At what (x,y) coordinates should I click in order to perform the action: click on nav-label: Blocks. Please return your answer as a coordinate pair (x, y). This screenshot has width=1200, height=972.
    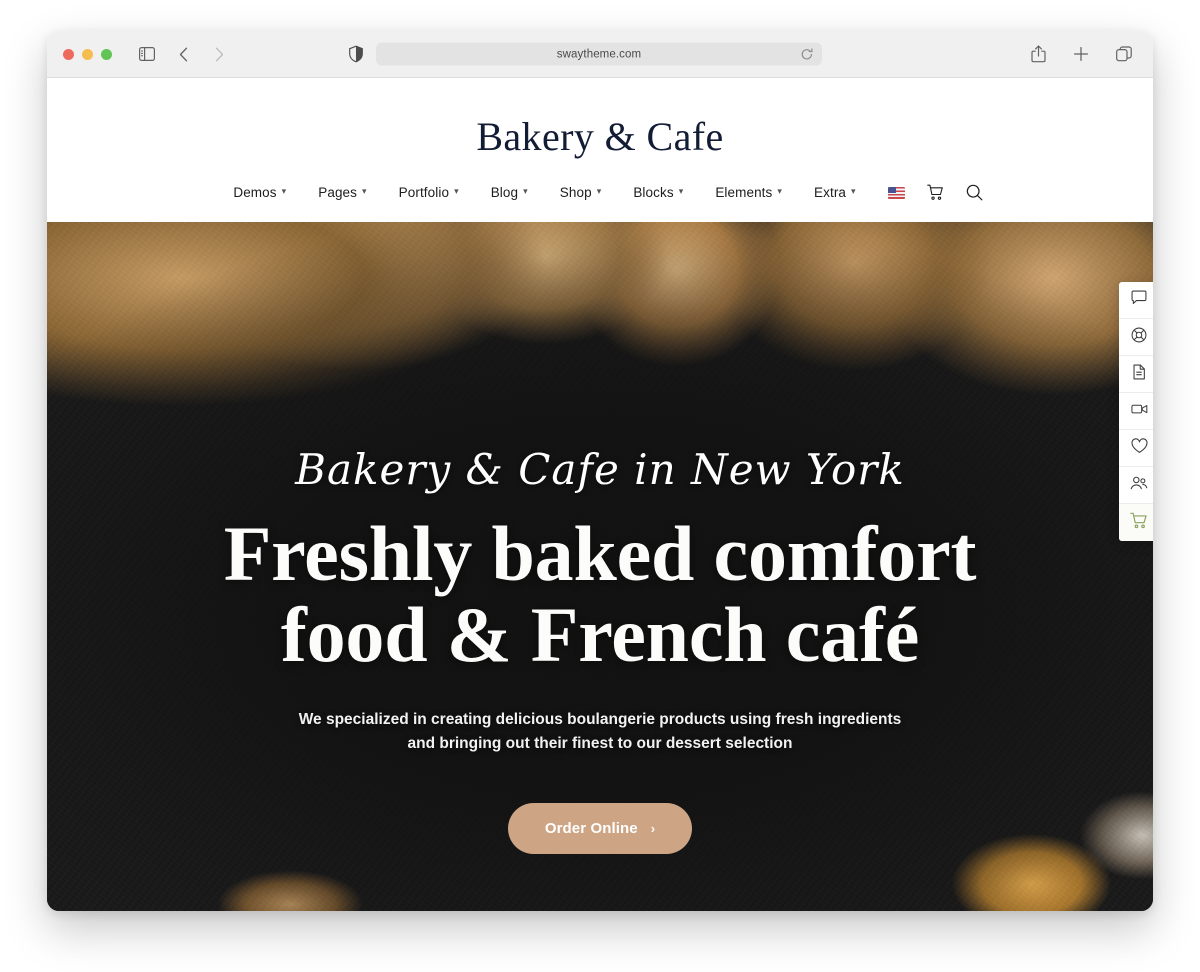
    Looking at the image, I should click on (653, 192).